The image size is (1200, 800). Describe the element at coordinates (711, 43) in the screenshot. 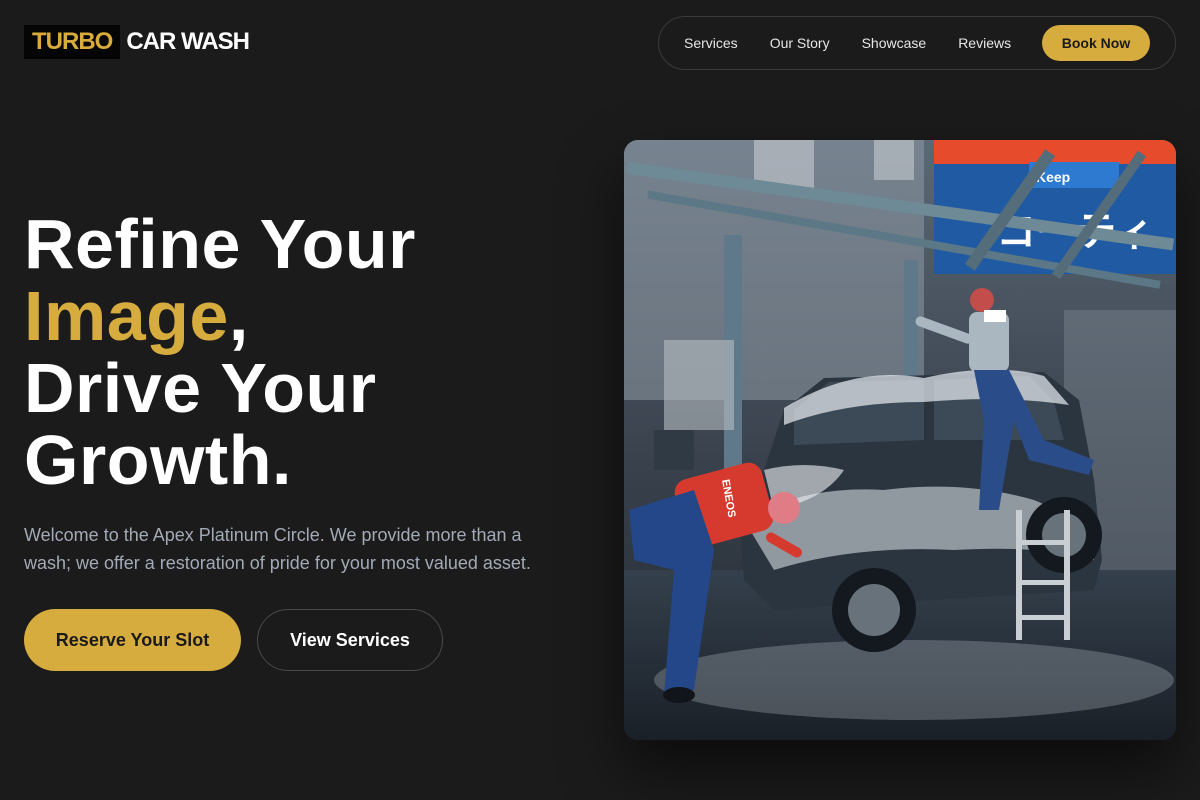

I see `nav-link-services: Services` at that location.